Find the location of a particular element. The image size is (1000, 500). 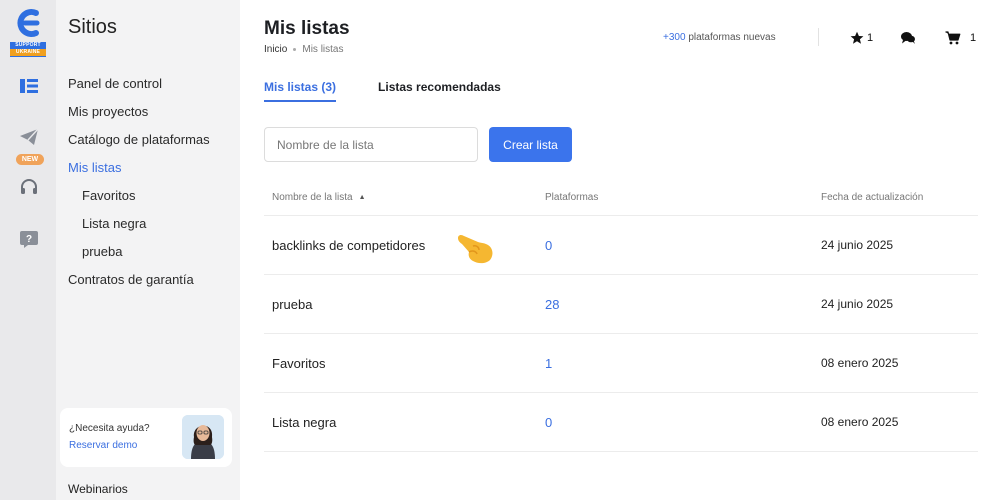

sidebar-item-my-lists: Mis listas is located at coordinates (152, 172).